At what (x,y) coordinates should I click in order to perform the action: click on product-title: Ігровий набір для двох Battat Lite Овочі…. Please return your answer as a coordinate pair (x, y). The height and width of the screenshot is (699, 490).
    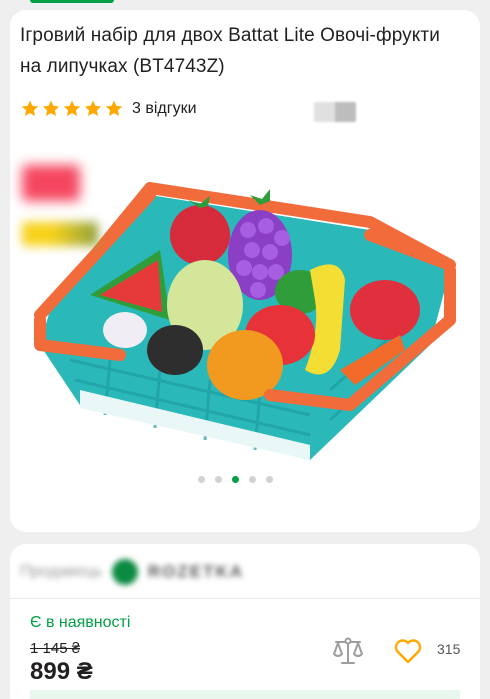
    Looking at the image, I should click on (230, 51).